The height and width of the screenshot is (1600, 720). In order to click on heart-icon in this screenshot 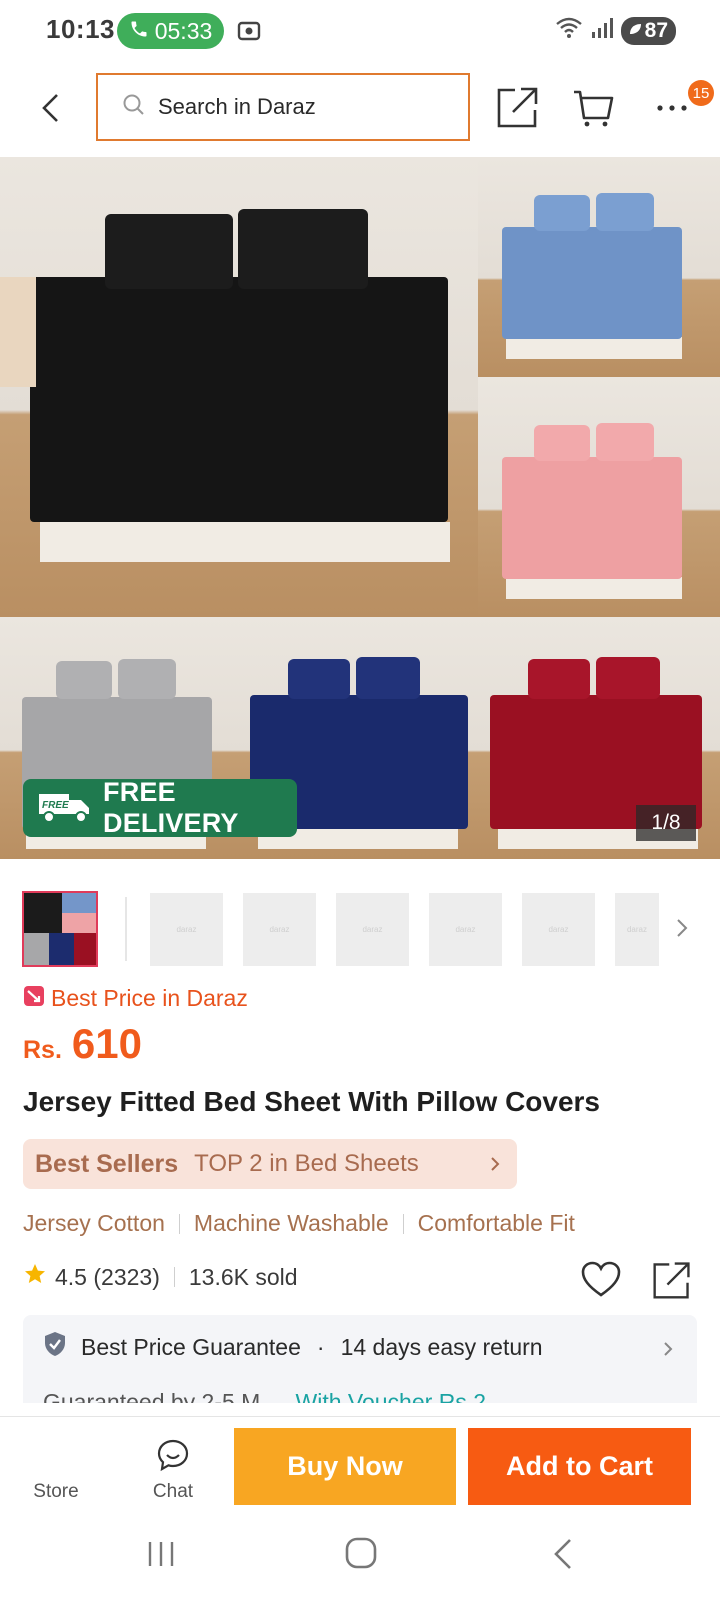, I will do `click(601, 1279)`.